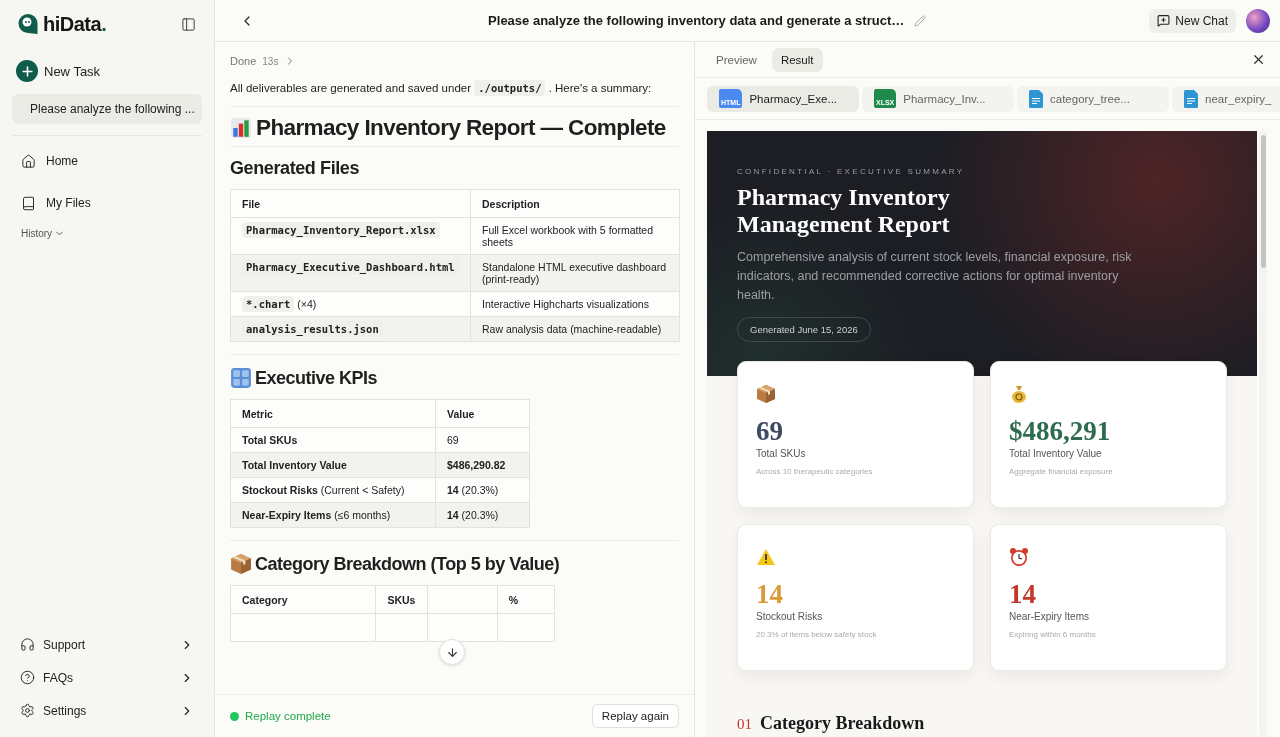  What do you see at coordinates (27, 677) in the screenshot?
I see `help-icon` at bounding box center [27, 677].